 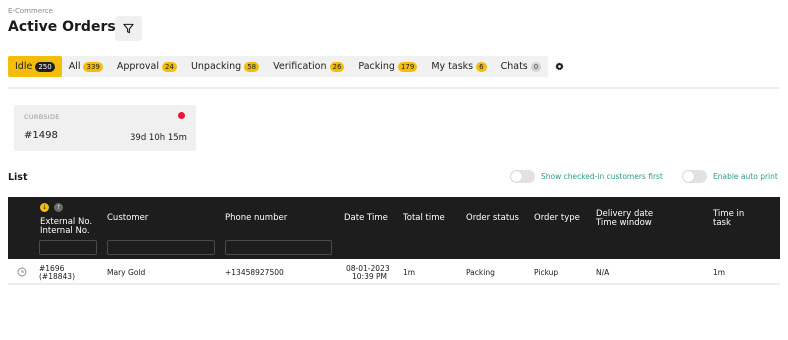 What do you see at coordinates (161, 247) in the screenshot?
I see `customer-filter-input` at bounding box center [161, 247].